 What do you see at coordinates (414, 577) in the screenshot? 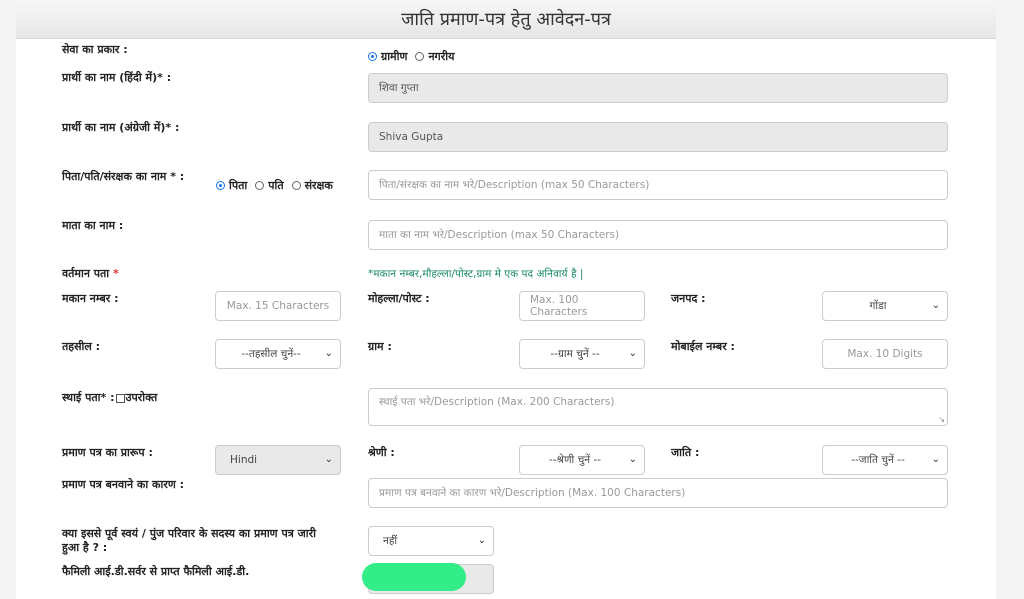
I see `redaction-mask` at bounding box center [414, 577].